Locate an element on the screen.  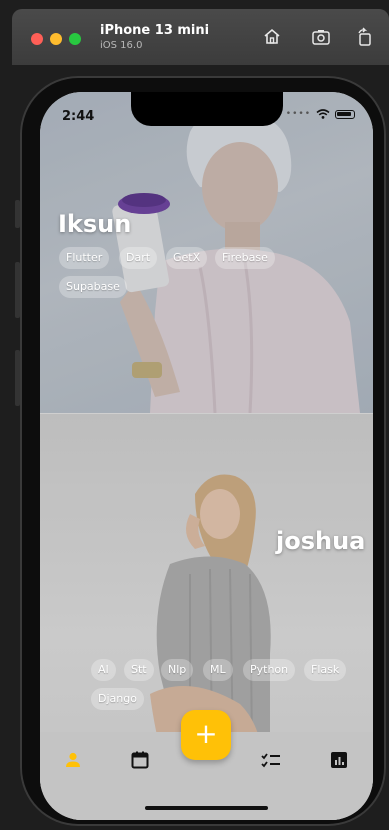
nav-checklist is located at coordinates (271, 760).